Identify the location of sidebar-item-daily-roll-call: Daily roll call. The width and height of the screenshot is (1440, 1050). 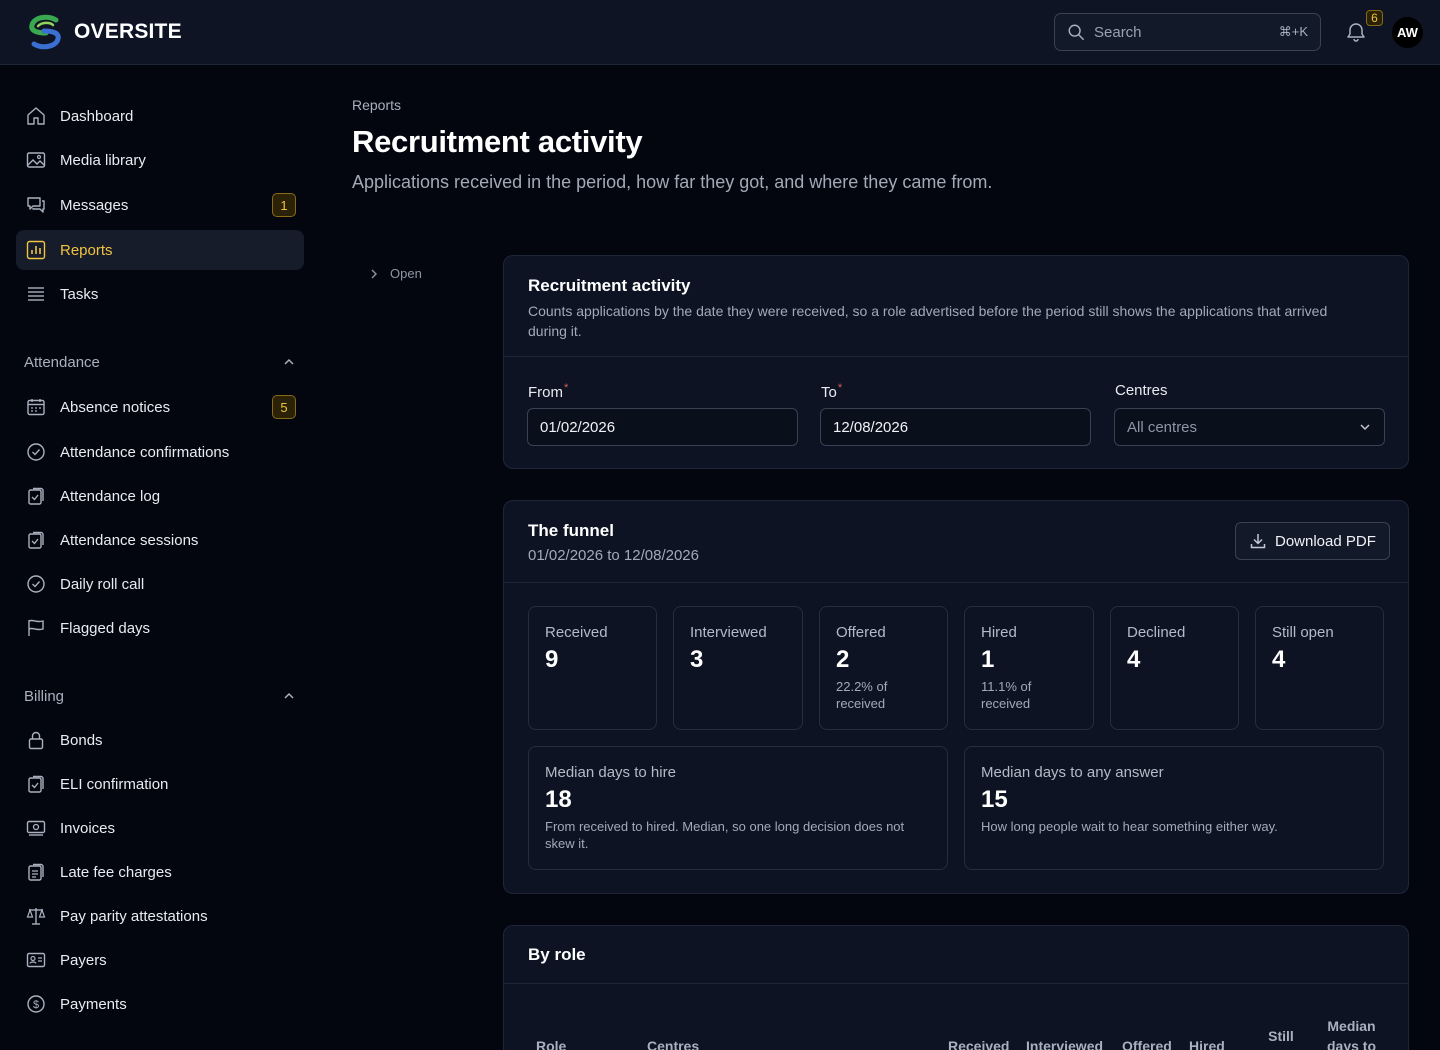
(160, 584).